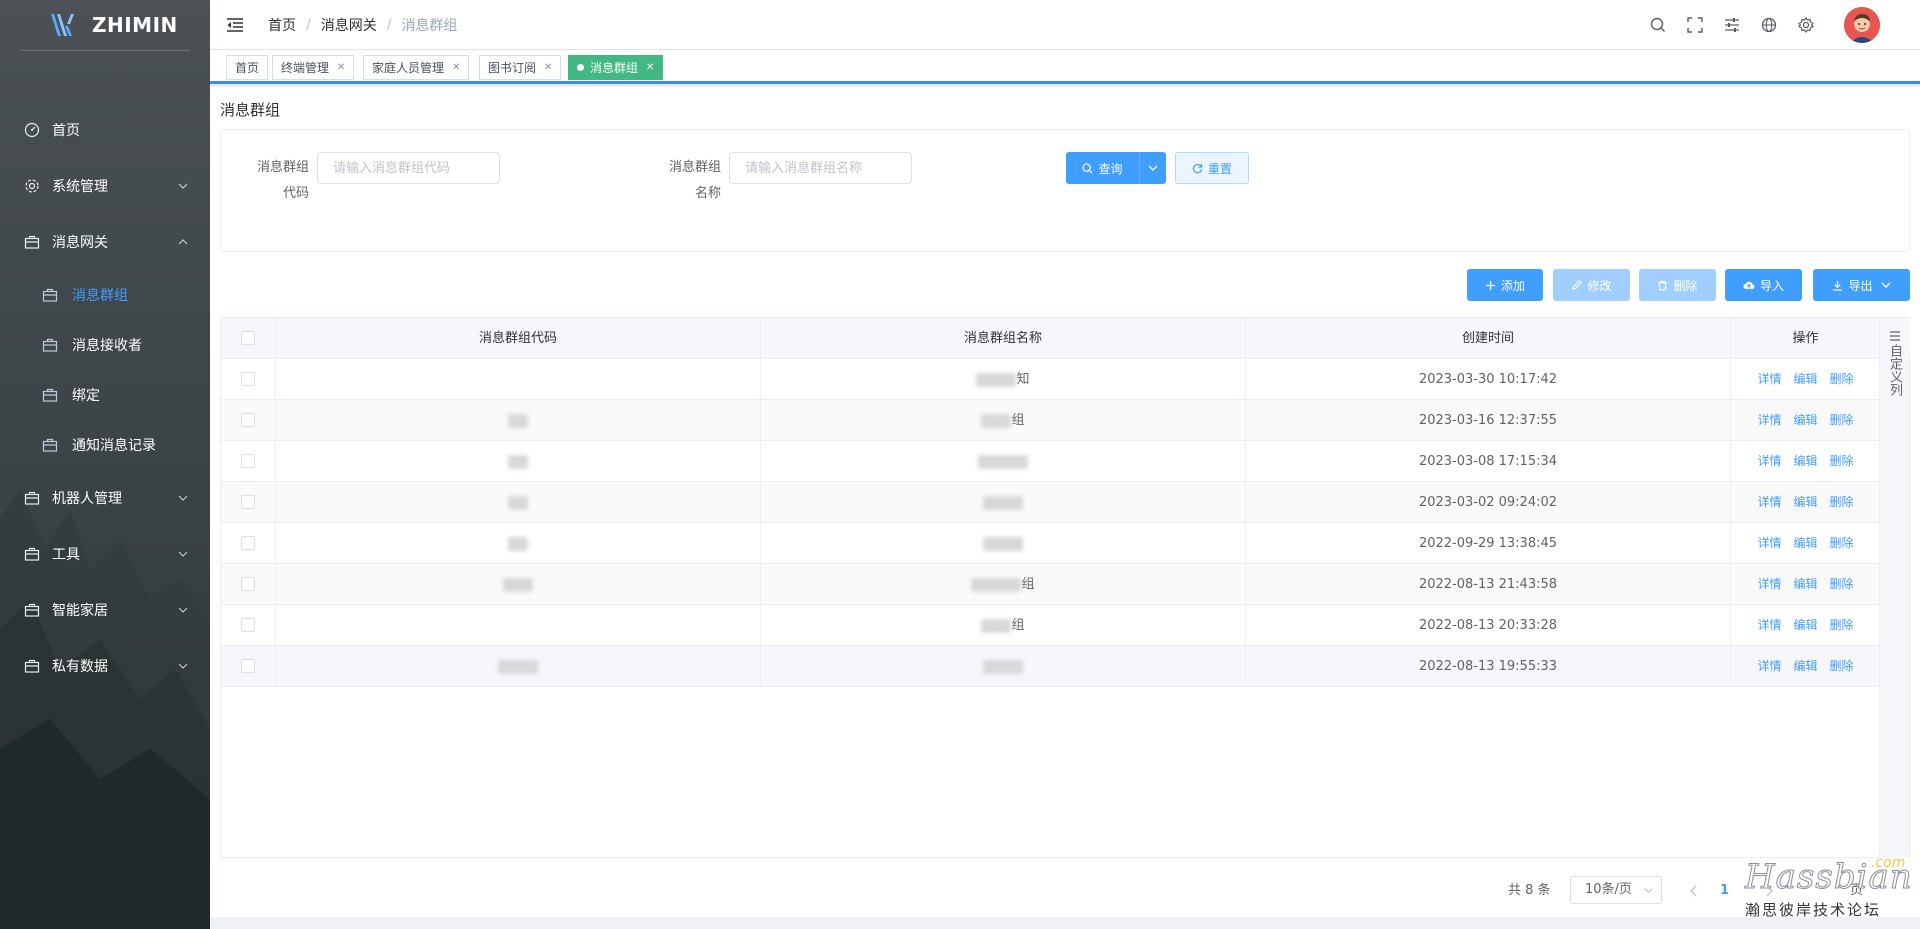  Describe the element at coordinates (1505, 285) in the screenshot. I see `add-button: 添加` at that location.